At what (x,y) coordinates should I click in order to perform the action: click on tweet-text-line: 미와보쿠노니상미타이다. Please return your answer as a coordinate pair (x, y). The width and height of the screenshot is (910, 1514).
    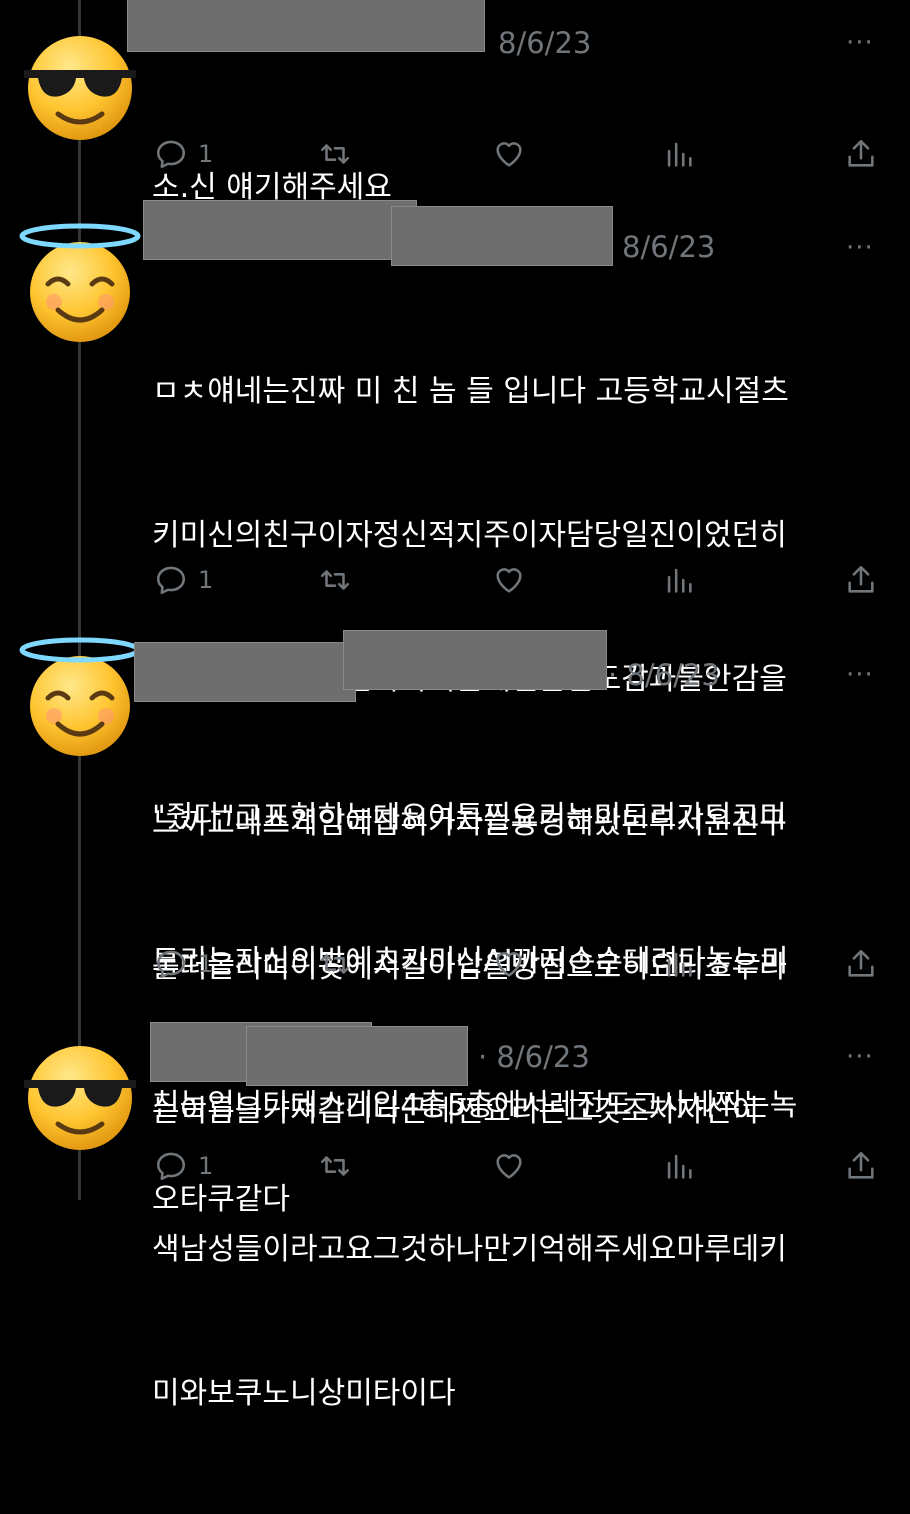
    Looking at the image, I should click on (304, 1393).